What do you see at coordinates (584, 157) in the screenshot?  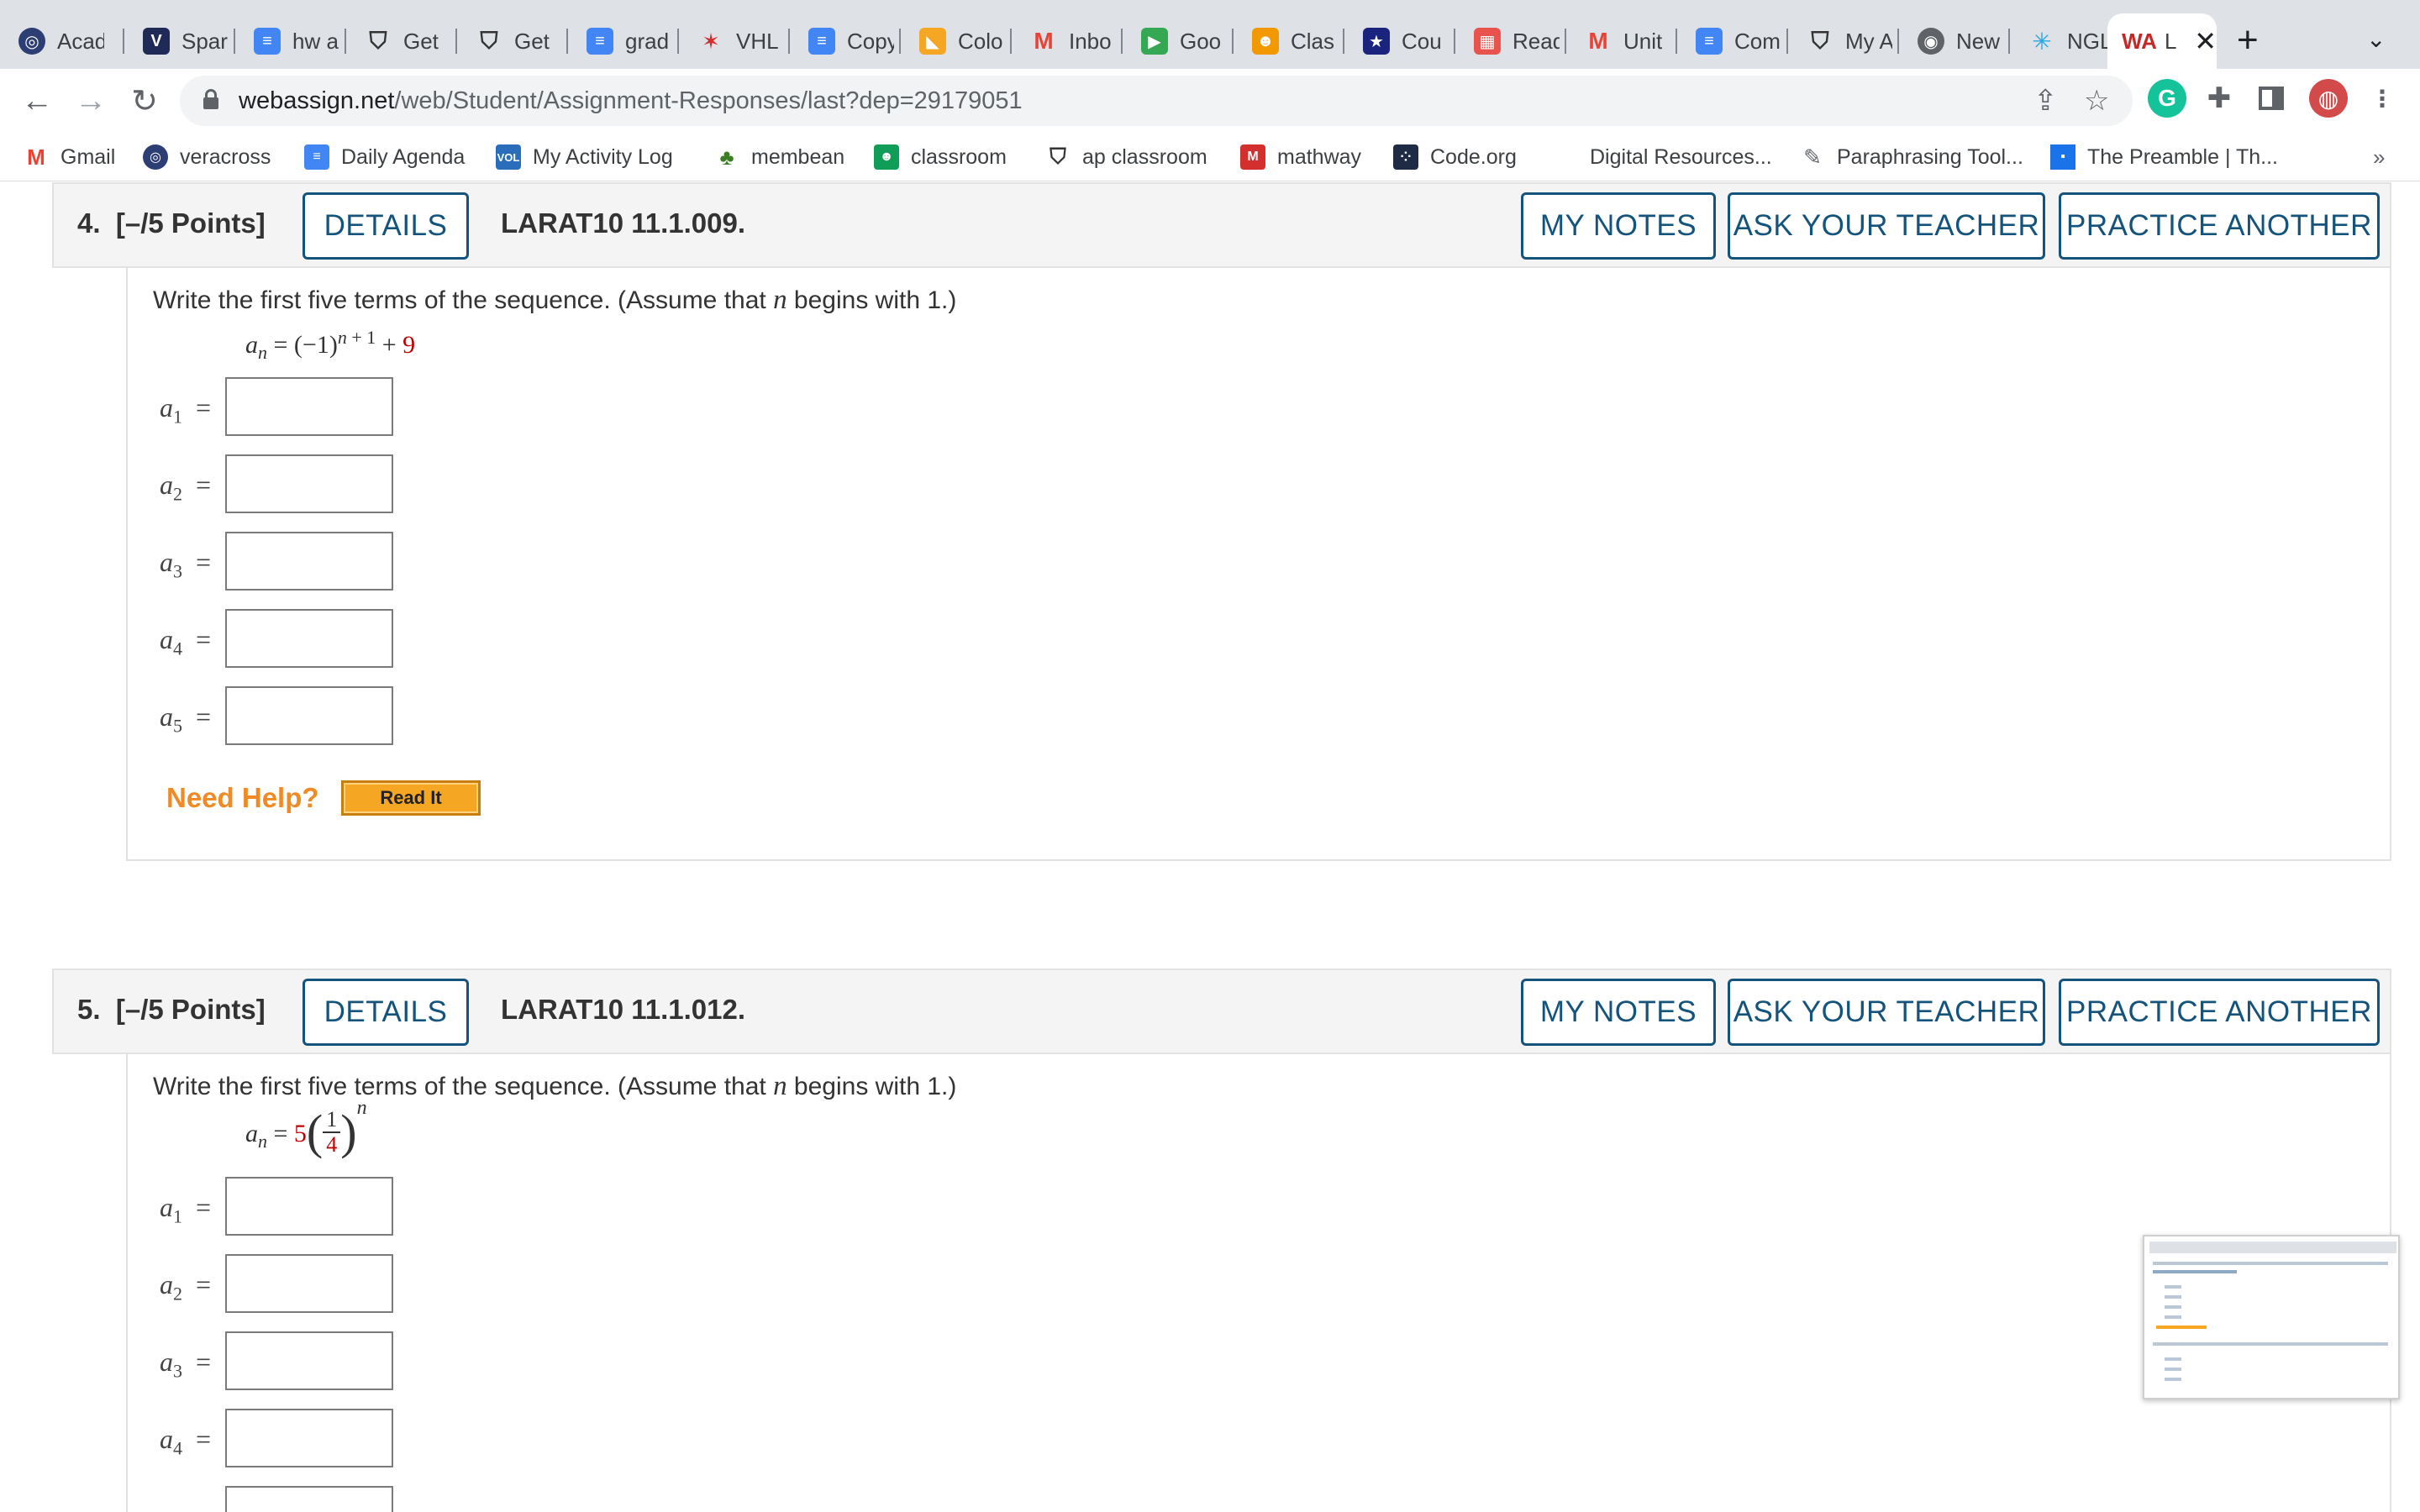 I see `bookmark-activity-log: VOL My Activity Log` at bounding box center [584, 157].